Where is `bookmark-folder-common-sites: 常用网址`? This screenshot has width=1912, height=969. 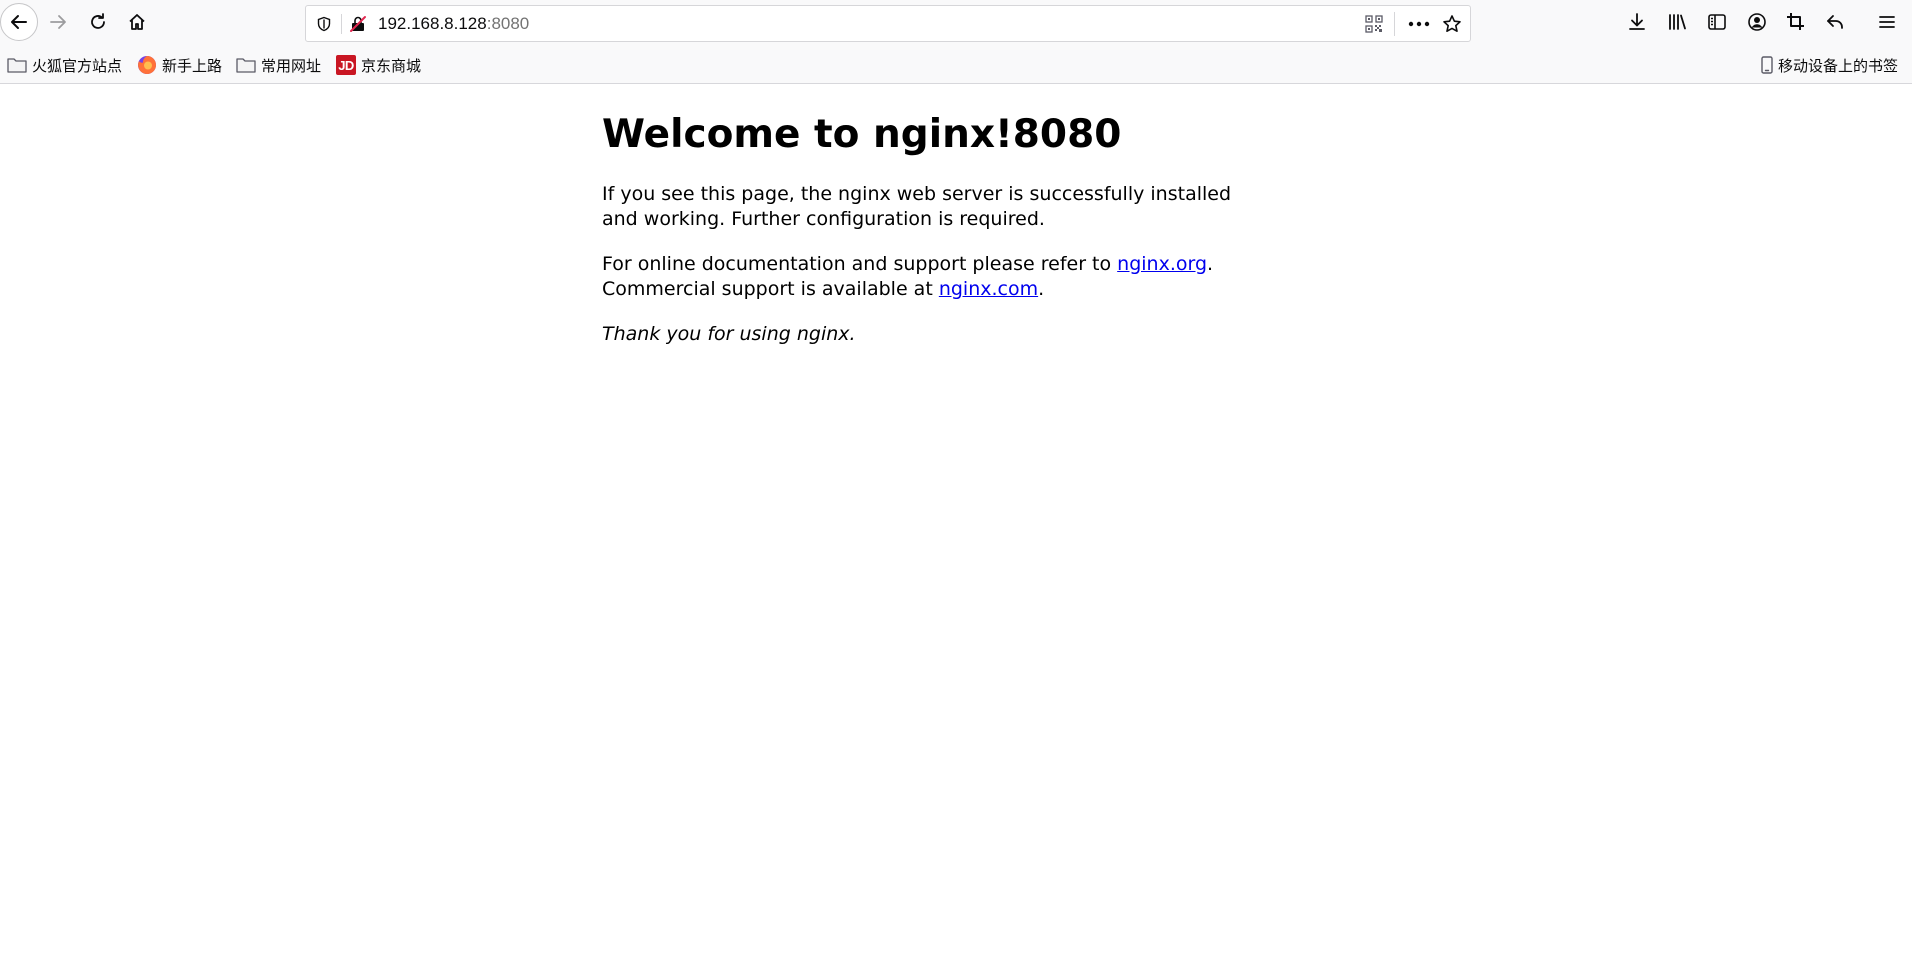 bookmark-folder-common-sites: 常用网址 is located at coordinates (278, 65).